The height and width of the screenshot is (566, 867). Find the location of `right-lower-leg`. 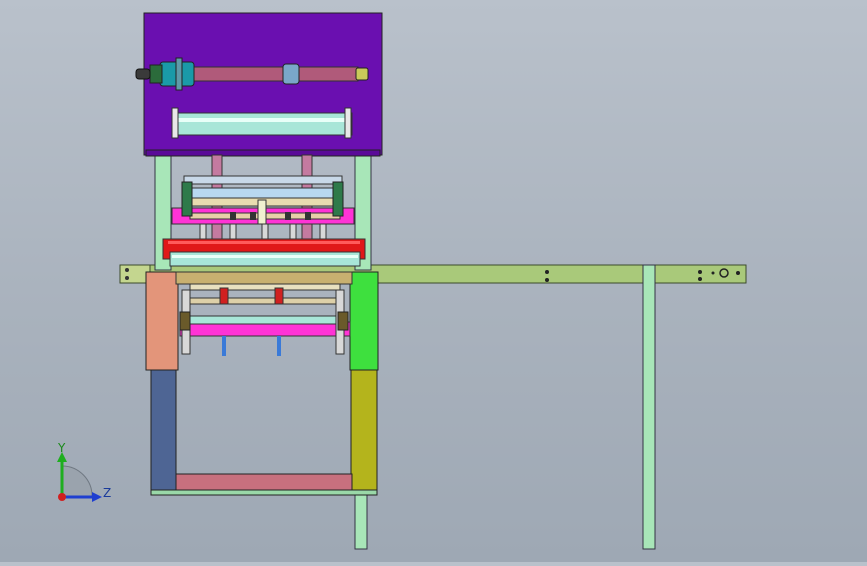

right-lower-leg is located at coordinates (364, 432).